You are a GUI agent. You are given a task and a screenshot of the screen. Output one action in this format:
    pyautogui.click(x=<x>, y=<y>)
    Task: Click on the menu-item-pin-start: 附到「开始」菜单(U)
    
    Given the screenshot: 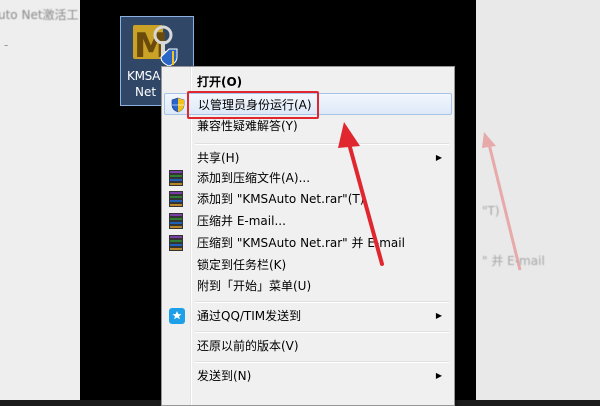 What is the action you would take?
    pyautogui.click(x=308, y=286)
    